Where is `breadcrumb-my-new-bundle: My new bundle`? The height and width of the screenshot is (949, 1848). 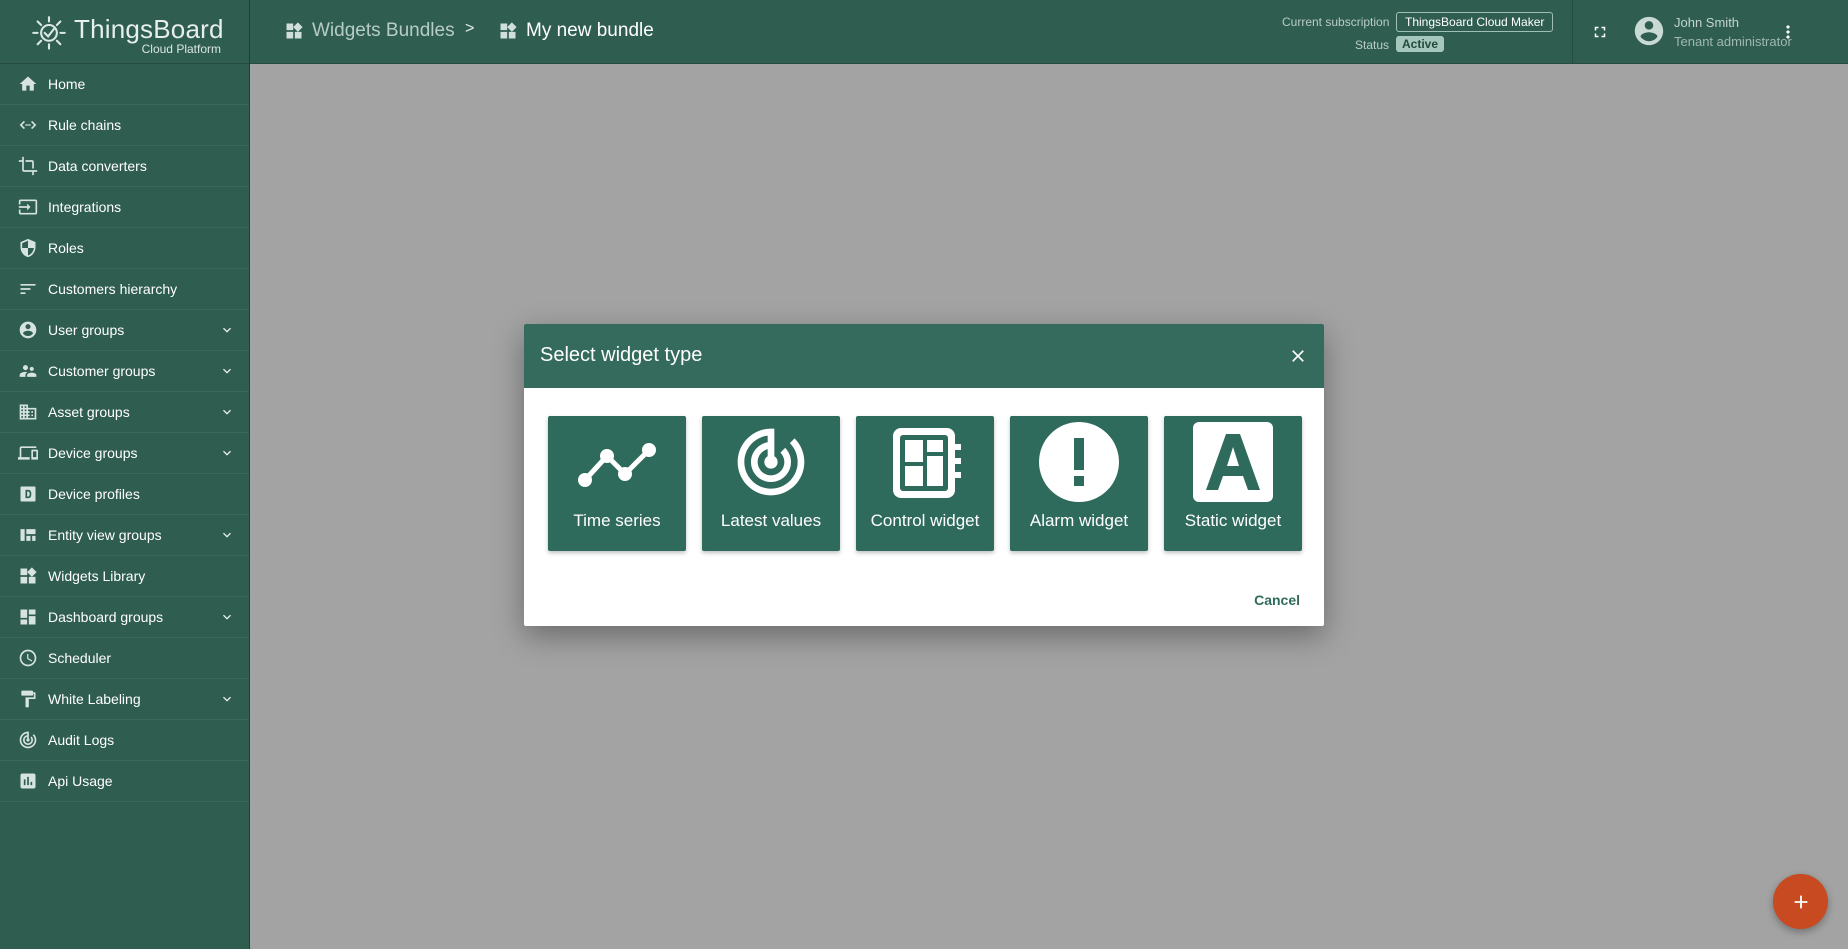 breadcrumb-my-new-bundle: My new bundle is located at coordinates (576, 31).